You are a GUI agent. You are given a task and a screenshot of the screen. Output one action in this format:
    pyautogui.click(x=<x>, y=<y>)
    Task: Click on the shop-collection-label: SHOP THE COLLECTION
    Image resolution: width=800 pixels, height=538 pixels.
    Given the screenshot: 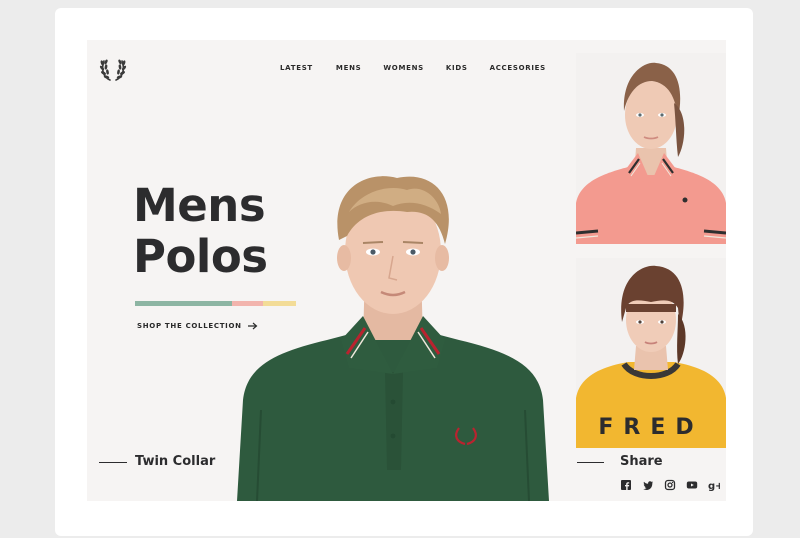 What is the action you would take?
    pyautogui.click(x=189, y=326)
    